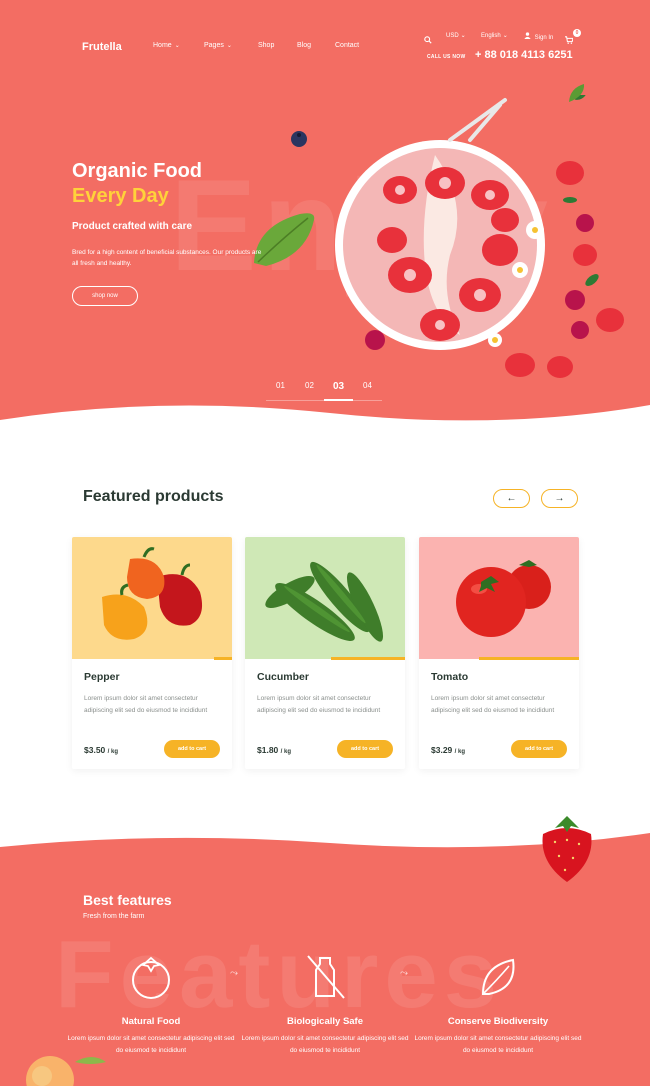  Describe the element at coordinates (442, 750) in the screenshot. I see `price-value: $3.29` at that location.